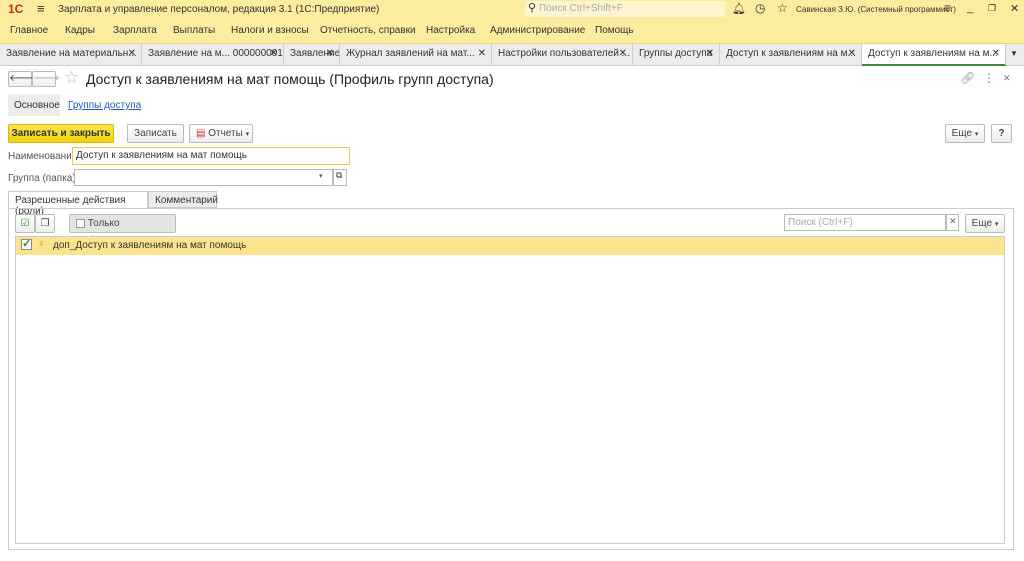 The image size is (1024, 561). I want to click on report-icon: ▤, so click(201, 133).